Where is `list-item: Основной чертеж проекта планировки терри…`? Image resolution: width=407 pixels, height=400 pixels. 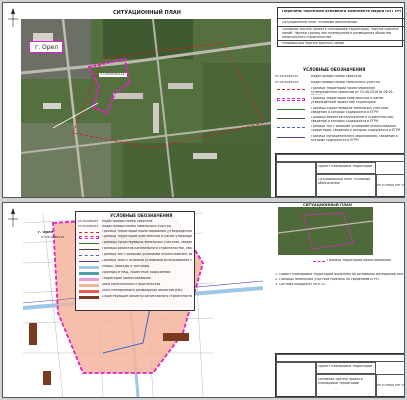 list-item: Основной чертеж проекта планировки терри… is located at coordinates (340, 33).